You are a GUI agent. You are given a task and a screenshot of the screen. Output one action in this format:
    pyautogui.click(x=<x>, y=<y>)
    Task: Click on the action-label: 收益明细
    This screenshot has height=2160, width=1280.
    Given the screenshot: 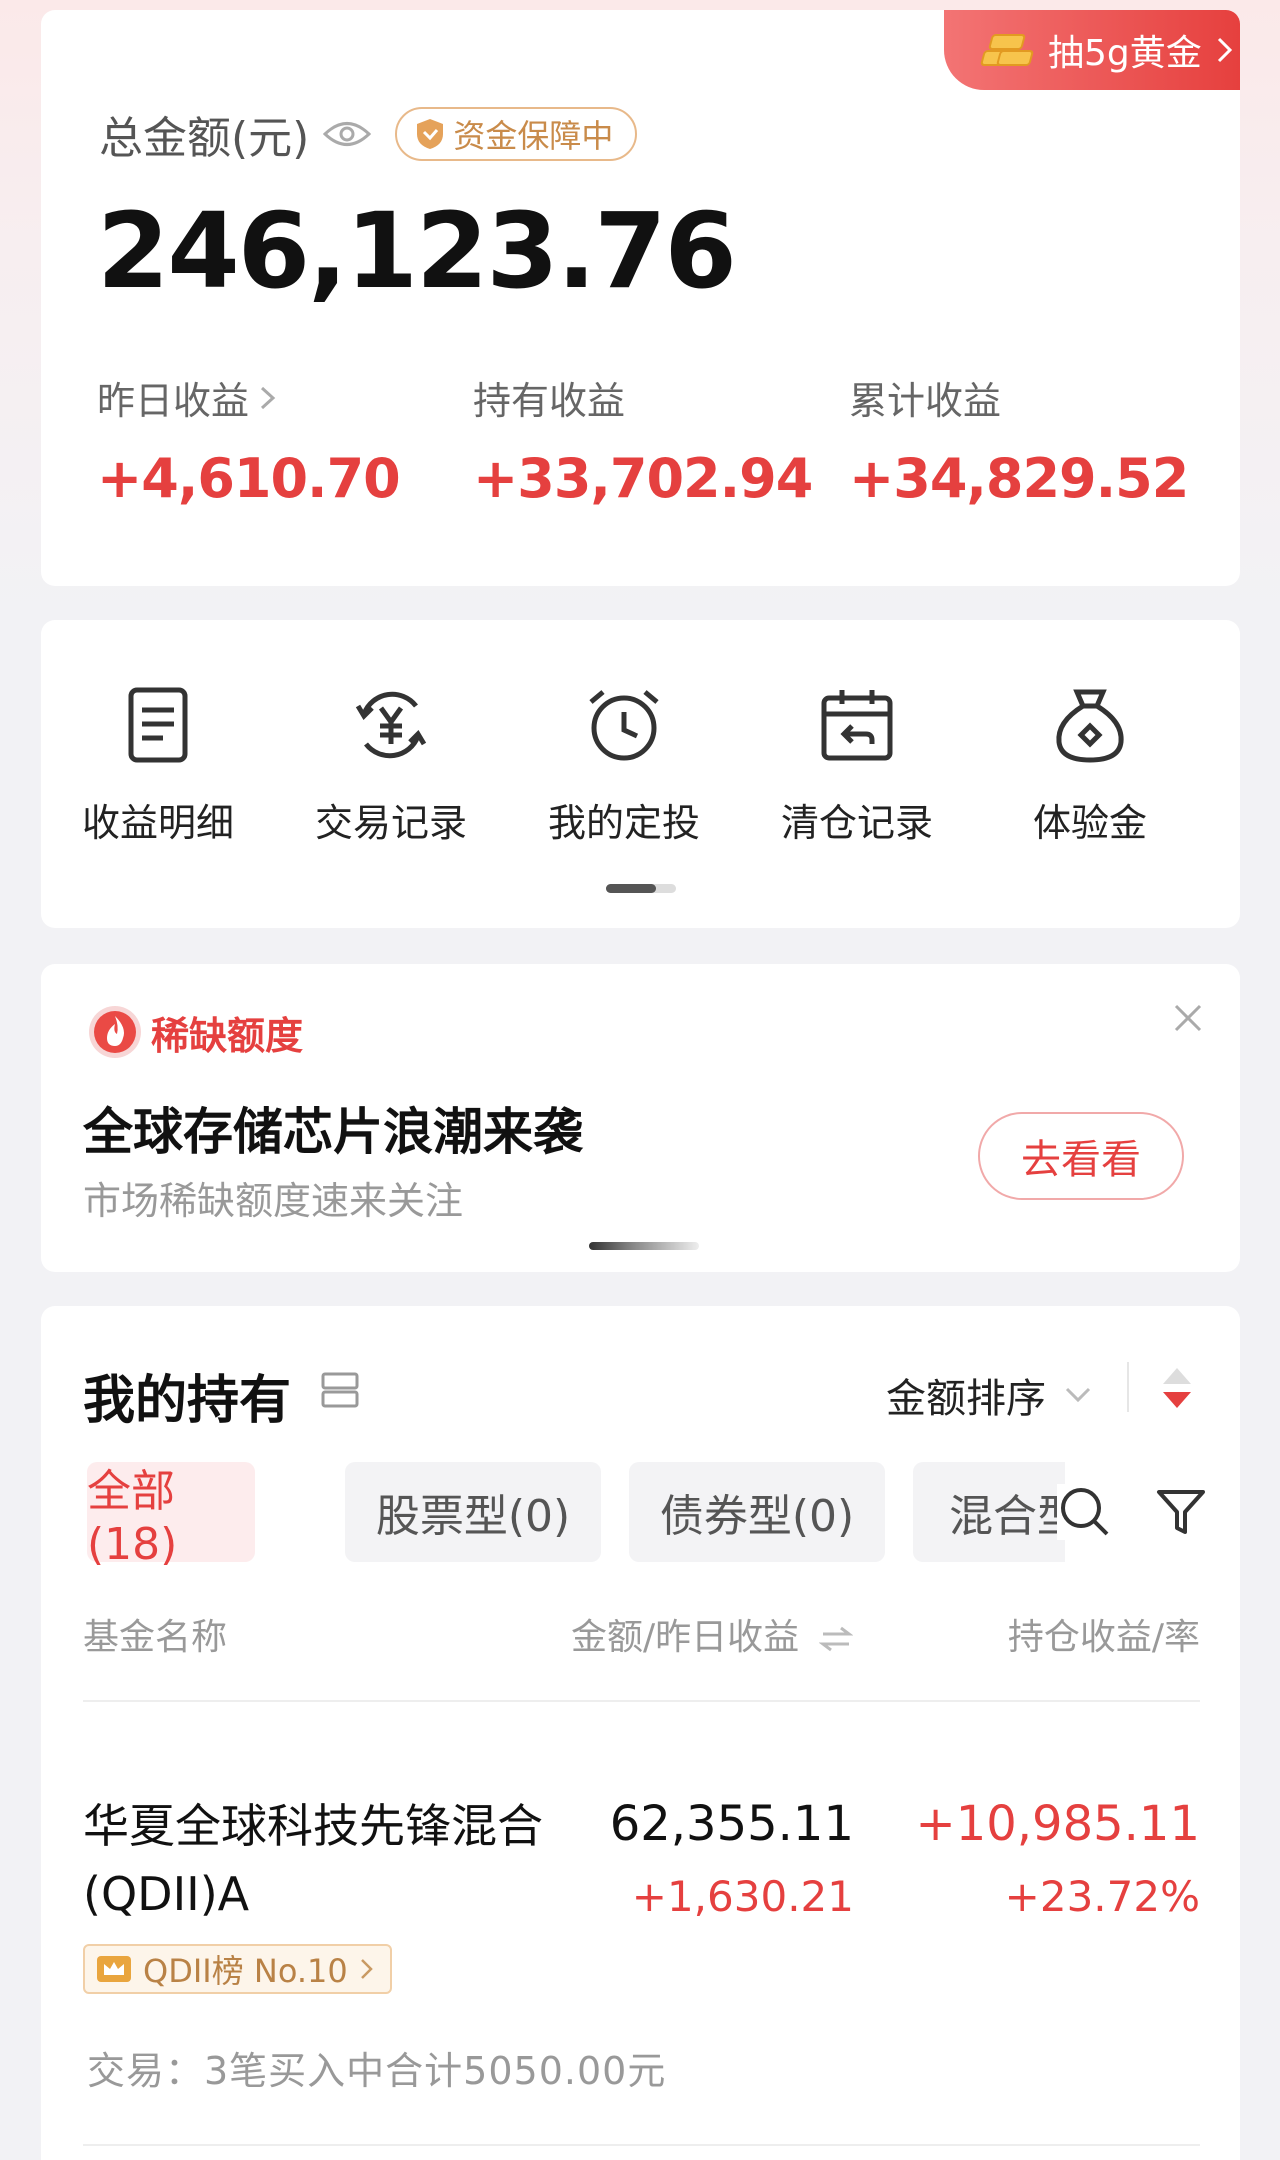 What is the action you would take?
    pyautogui.click(x=157, y=823)
    